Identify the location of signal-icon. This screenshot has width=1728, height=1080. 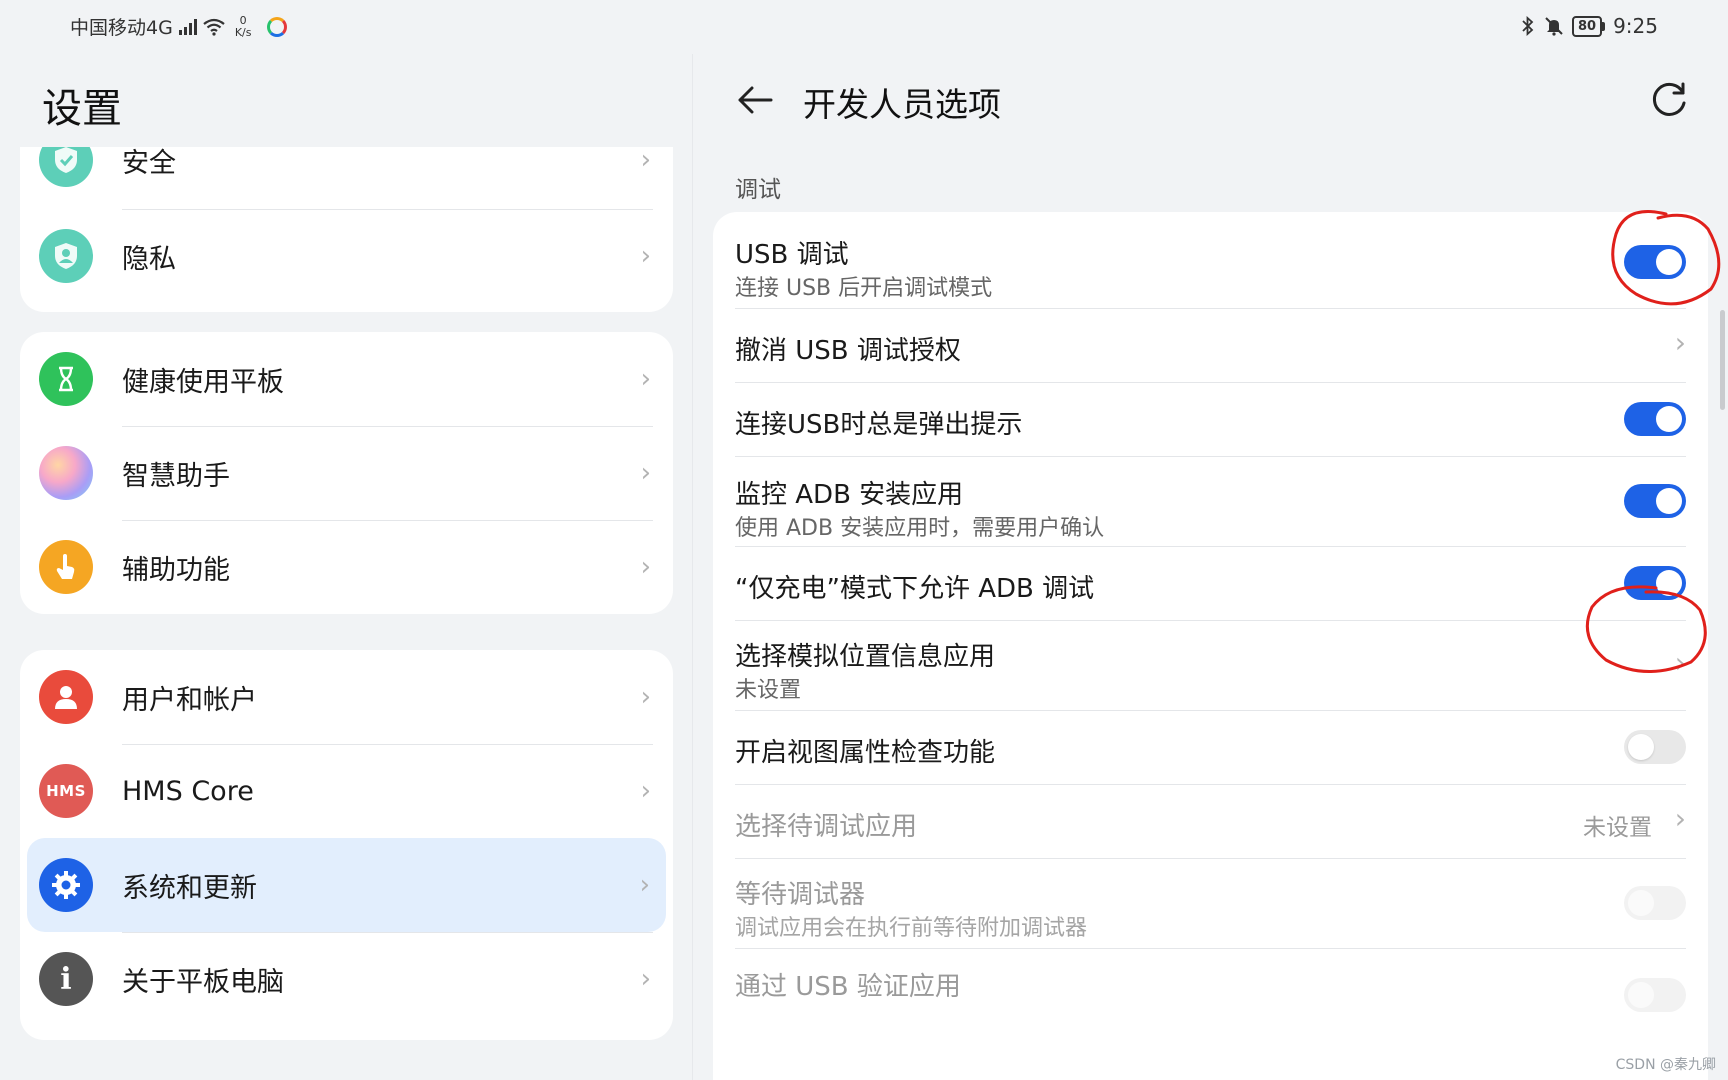
(187, 26).